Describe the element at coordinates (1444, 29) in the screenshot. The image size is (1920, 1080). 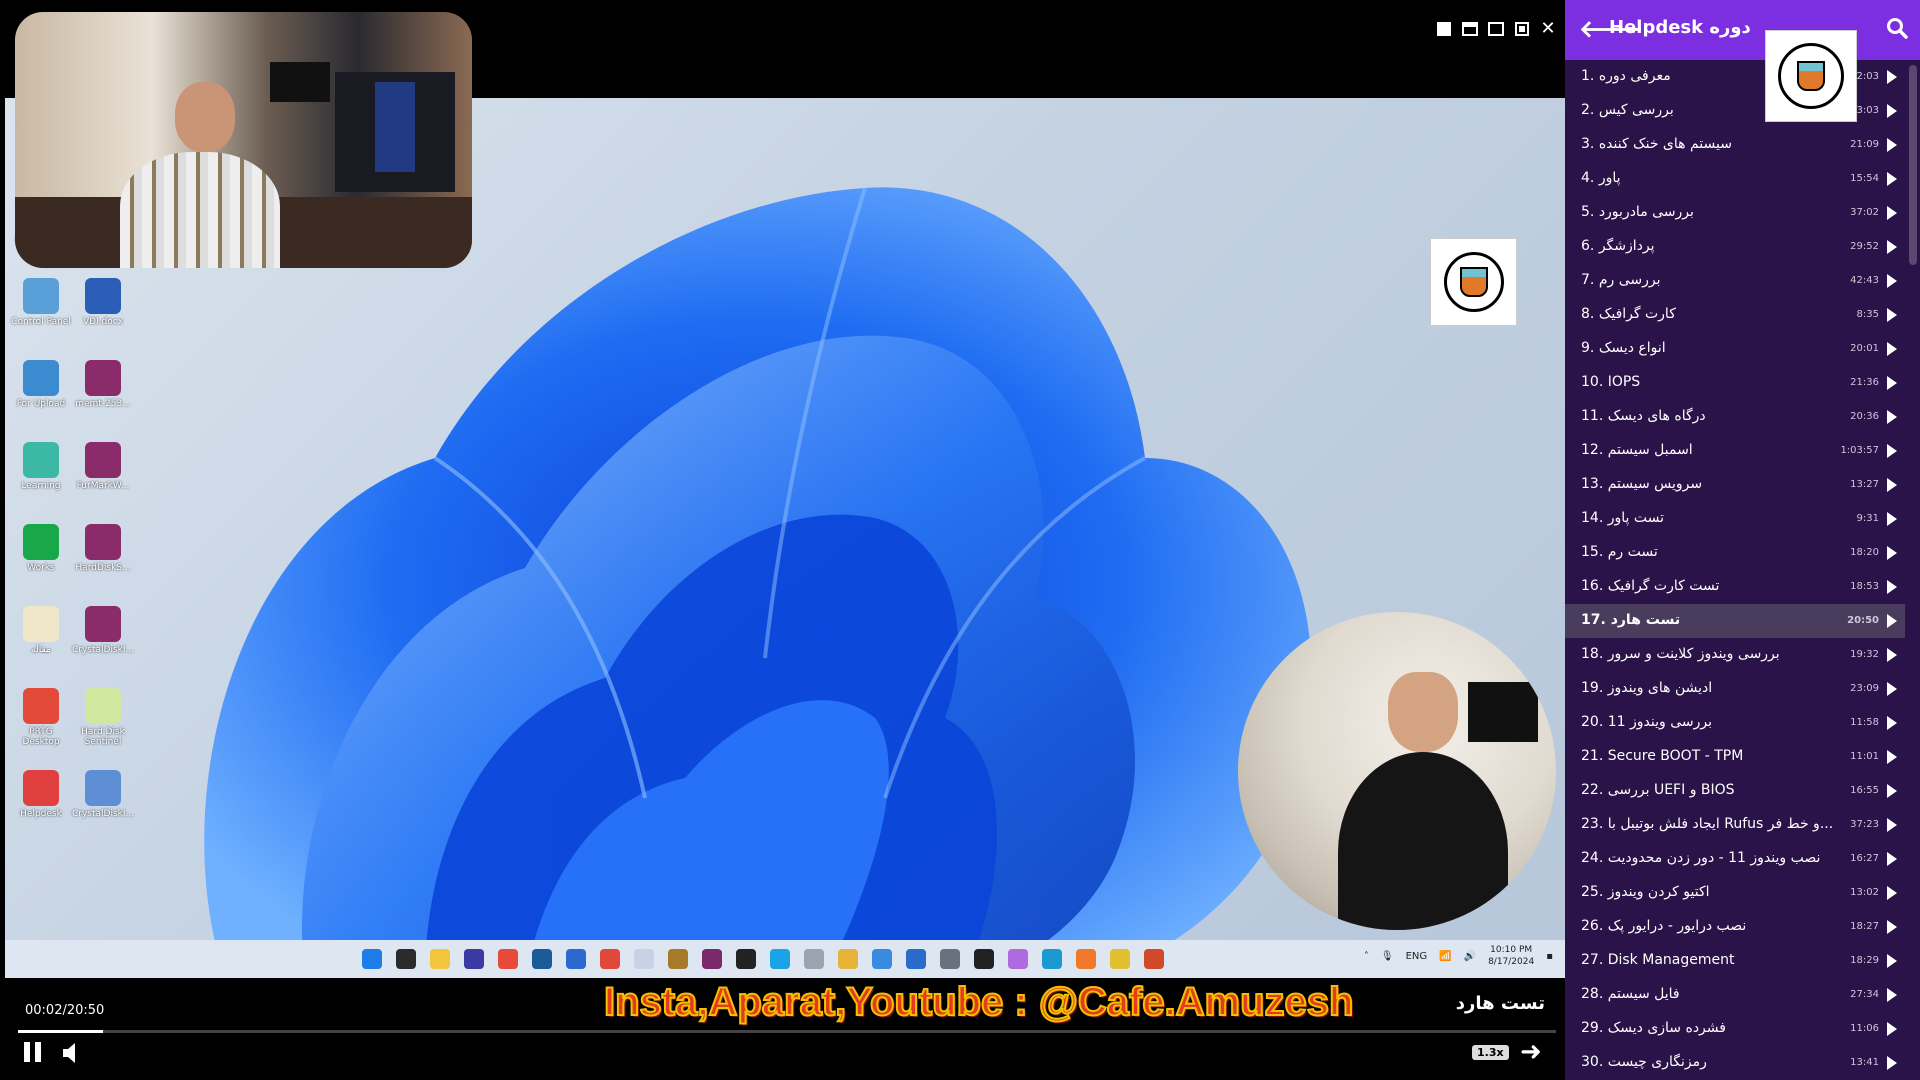
I see `mini-mode-icon` at that location.